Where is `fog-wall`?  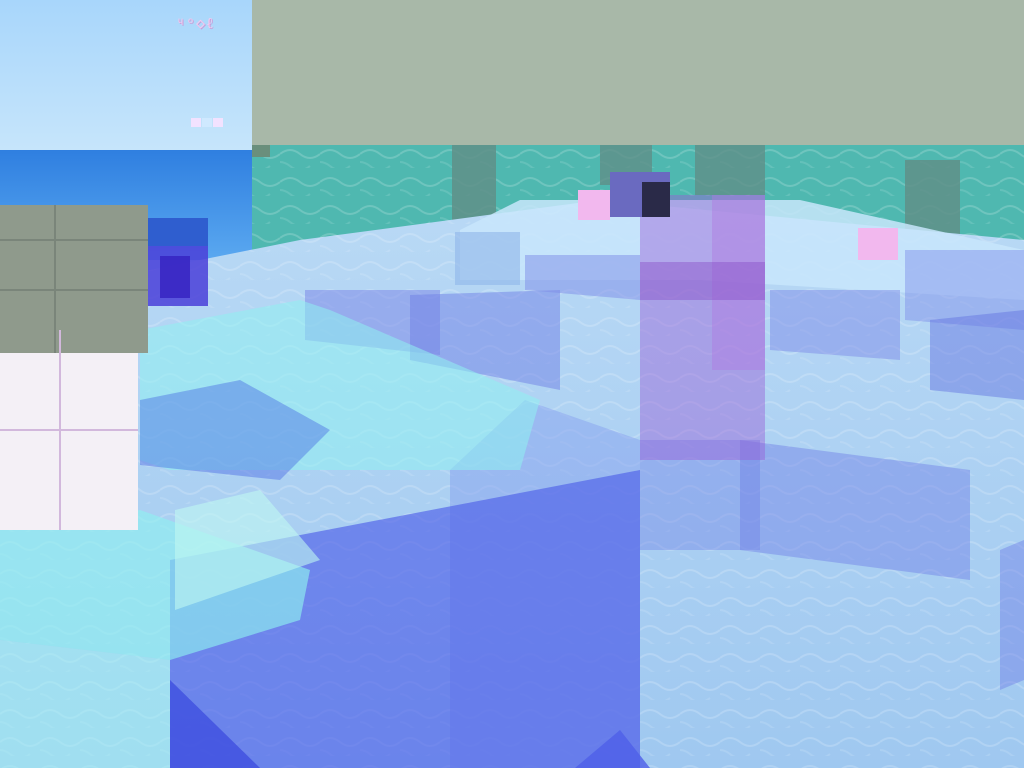
fog-wall is located at coordinates (638, 75).